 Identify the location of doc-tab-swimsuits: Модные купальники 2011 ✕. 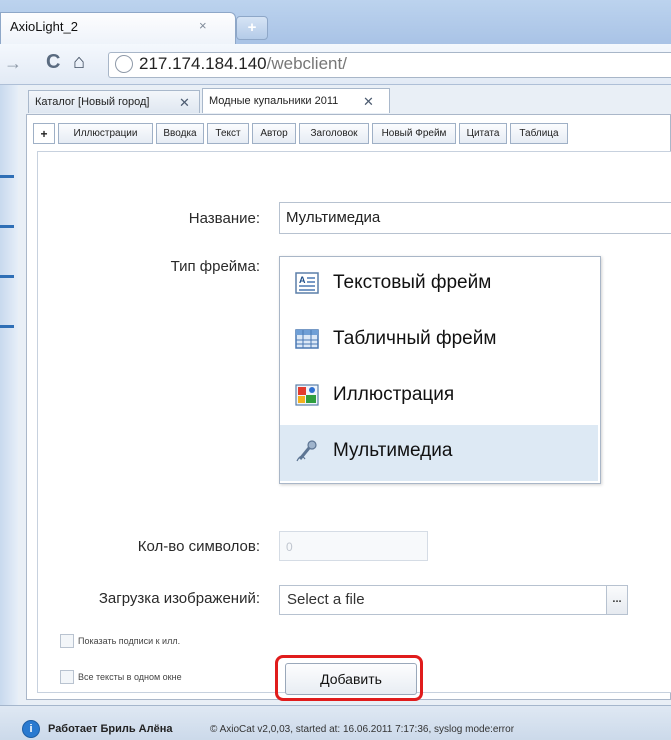
(296, 100).